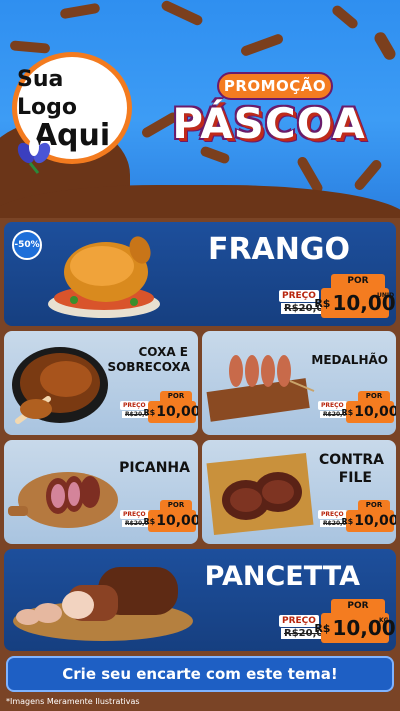 This screenshot has height=711, width=400. I want to click on product-card-contra-file: CONTRA FILE PREÇO R$20,00 POR R$ 10,00, so click(299, 492).